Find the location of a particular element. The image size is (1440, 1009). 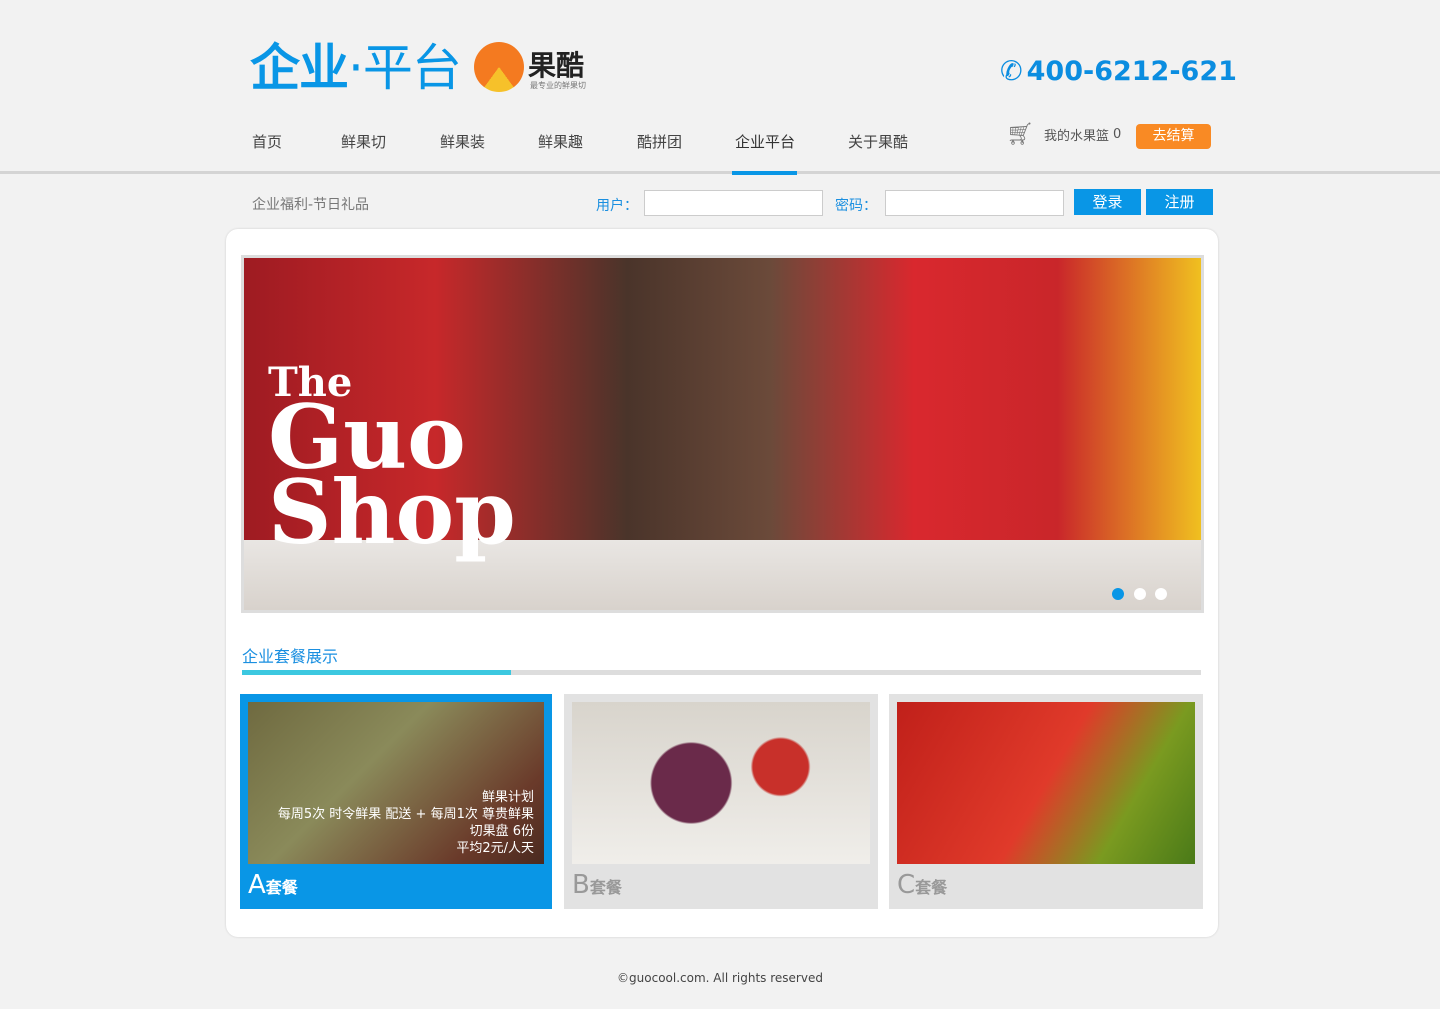

package-c-image is located at coordinates (1046, 783).